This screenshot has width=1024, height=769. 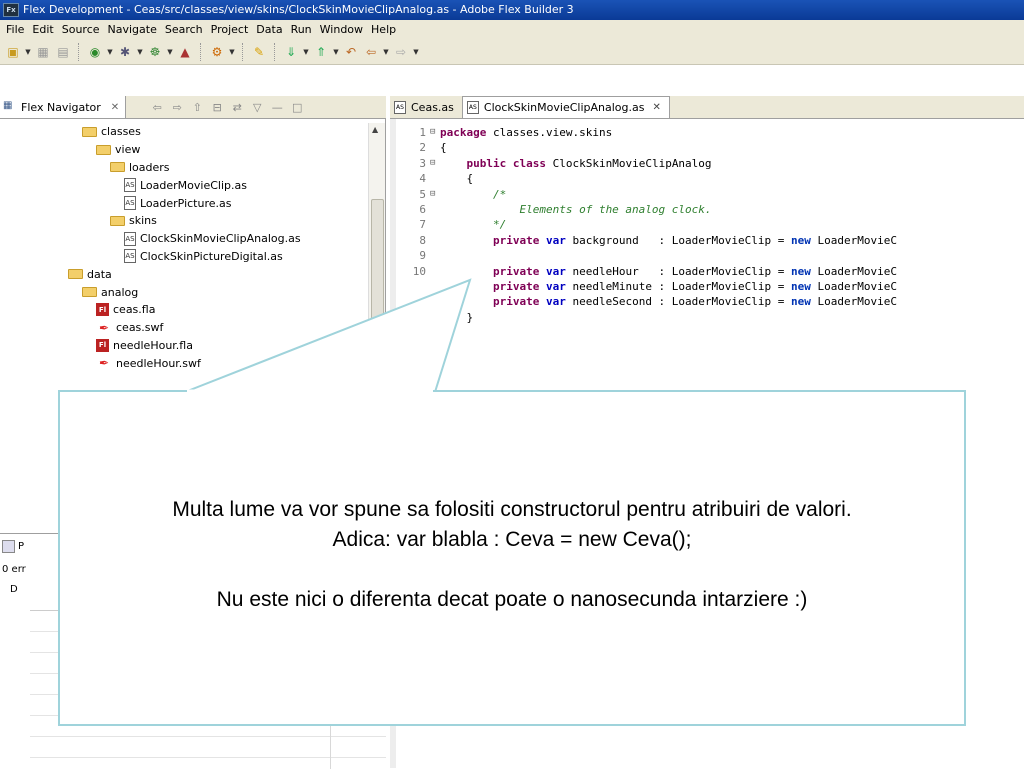 I want to click on tree-item: data, so click(x=184, y=274).